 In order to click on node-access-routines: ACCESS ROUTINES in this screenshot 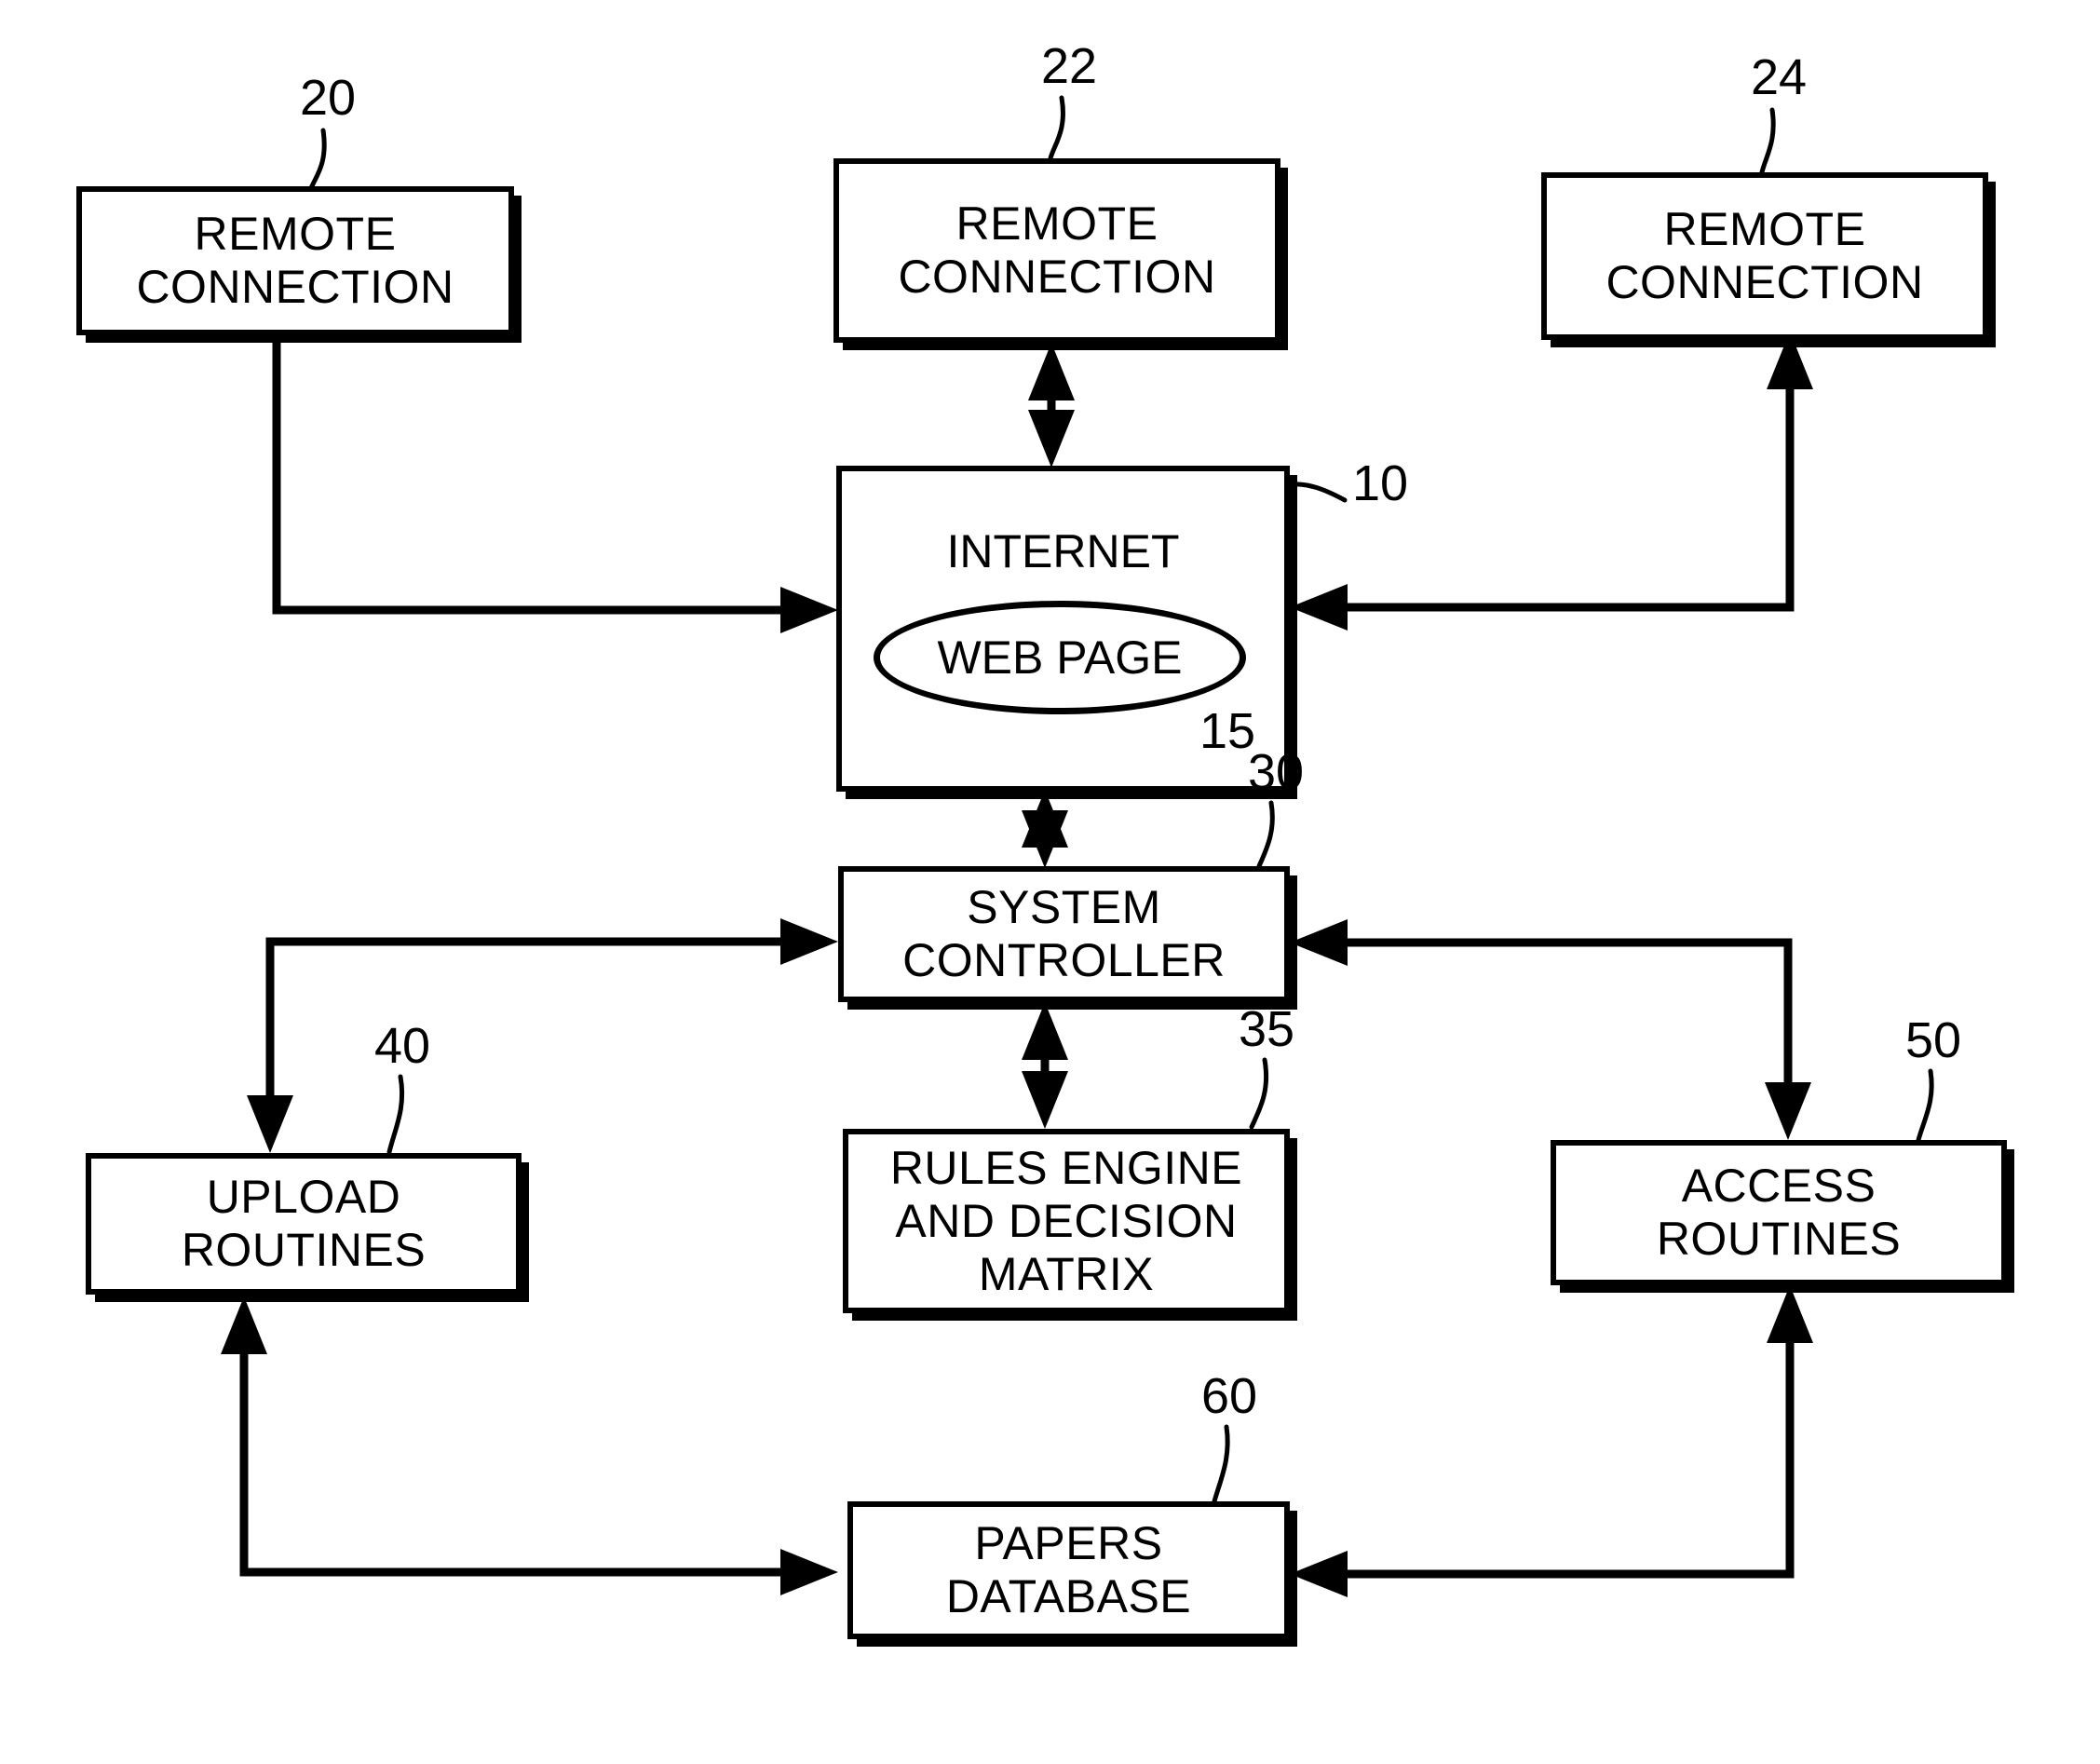, I will do `click(1779, 1212)`.